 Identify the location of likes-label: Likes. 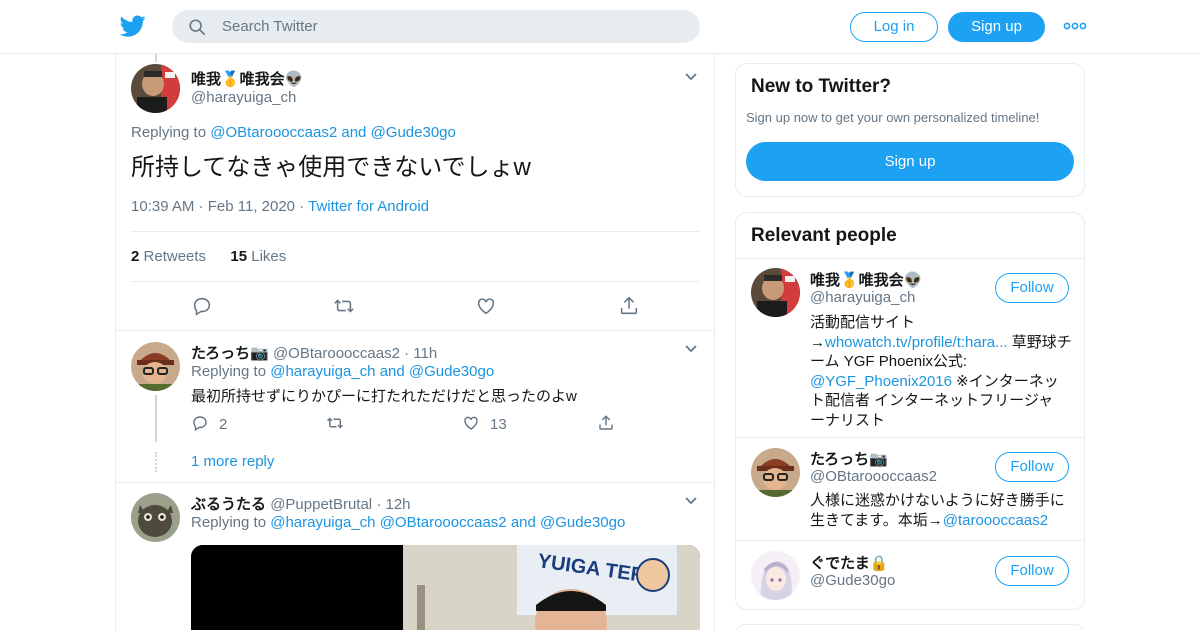
(269, 256).